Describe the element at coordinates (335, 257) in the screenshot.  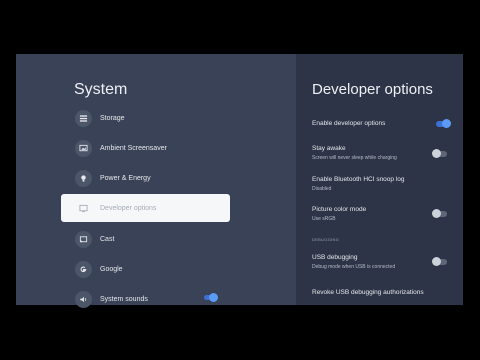
I see `option-title: USB debugging` at that location.